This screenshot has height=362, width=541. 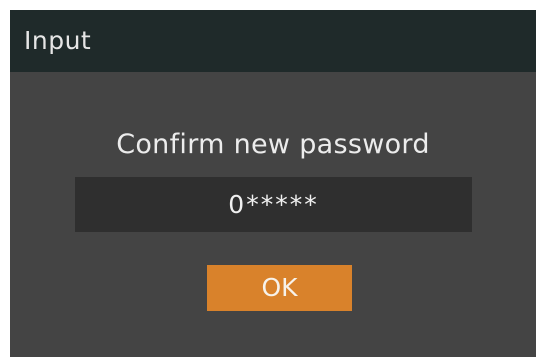 What do you see at coordinates (273, 204) in the screenshot?
I see `confirm-password-field` at bounding box center [273, 204].